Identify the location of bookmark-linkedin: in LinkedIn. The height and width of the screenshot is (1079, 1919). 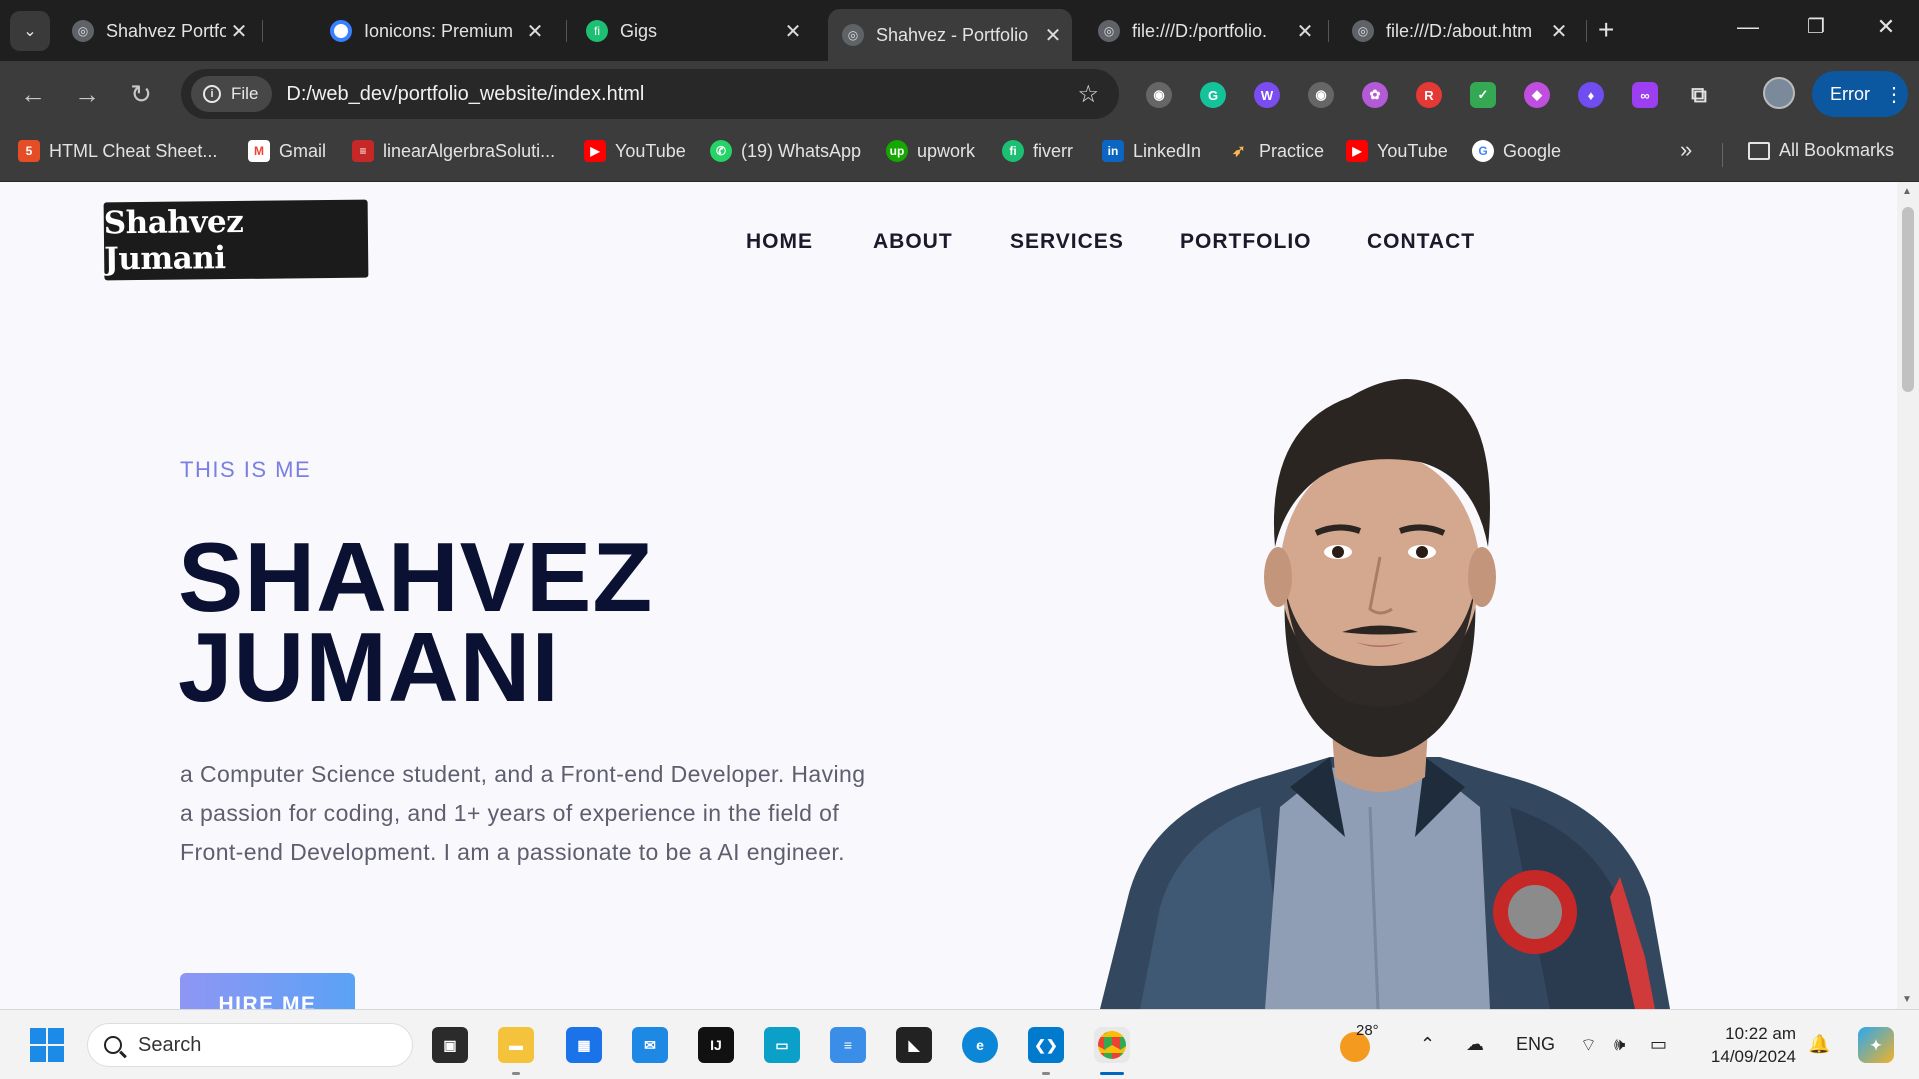
(1151, 151).